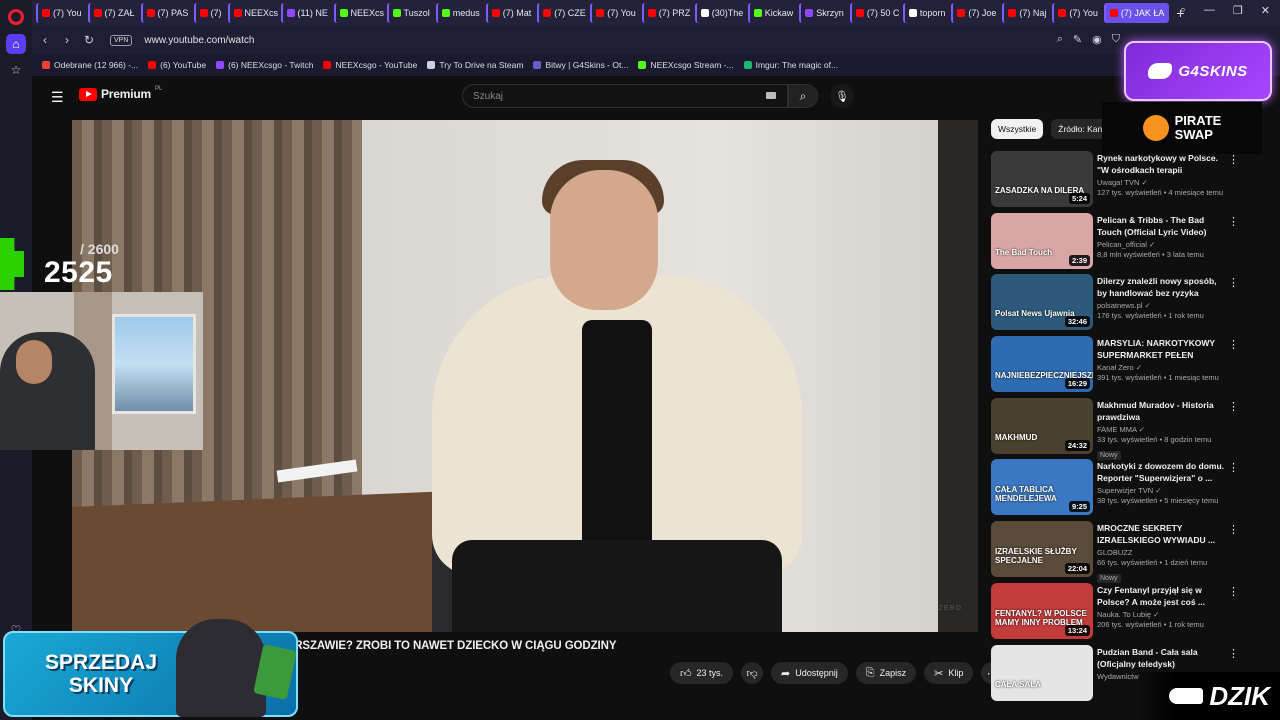 The image size is (1280, 720). Describe the element at coordinates (1161, 244) in the screenshot. I see `channel-name: Pelican_official ✓` at that location.